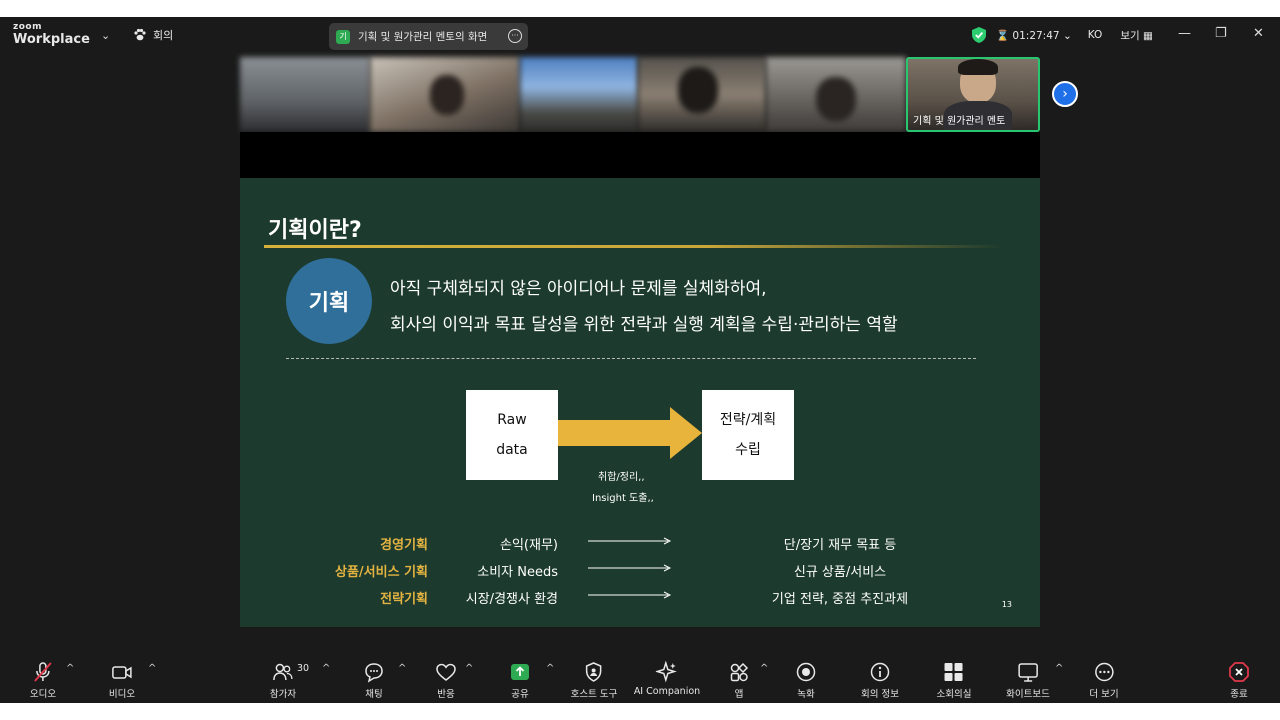 The image size is (1280, 720). I want to click on share-letterbox, so click(640, 155).